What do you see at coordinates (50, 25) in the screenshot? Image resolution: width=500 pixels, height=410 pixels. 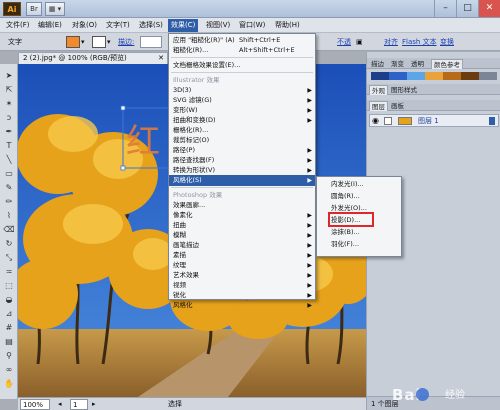 I see `menu-edit: 编辑(E)` at bounding box center [50, 25].